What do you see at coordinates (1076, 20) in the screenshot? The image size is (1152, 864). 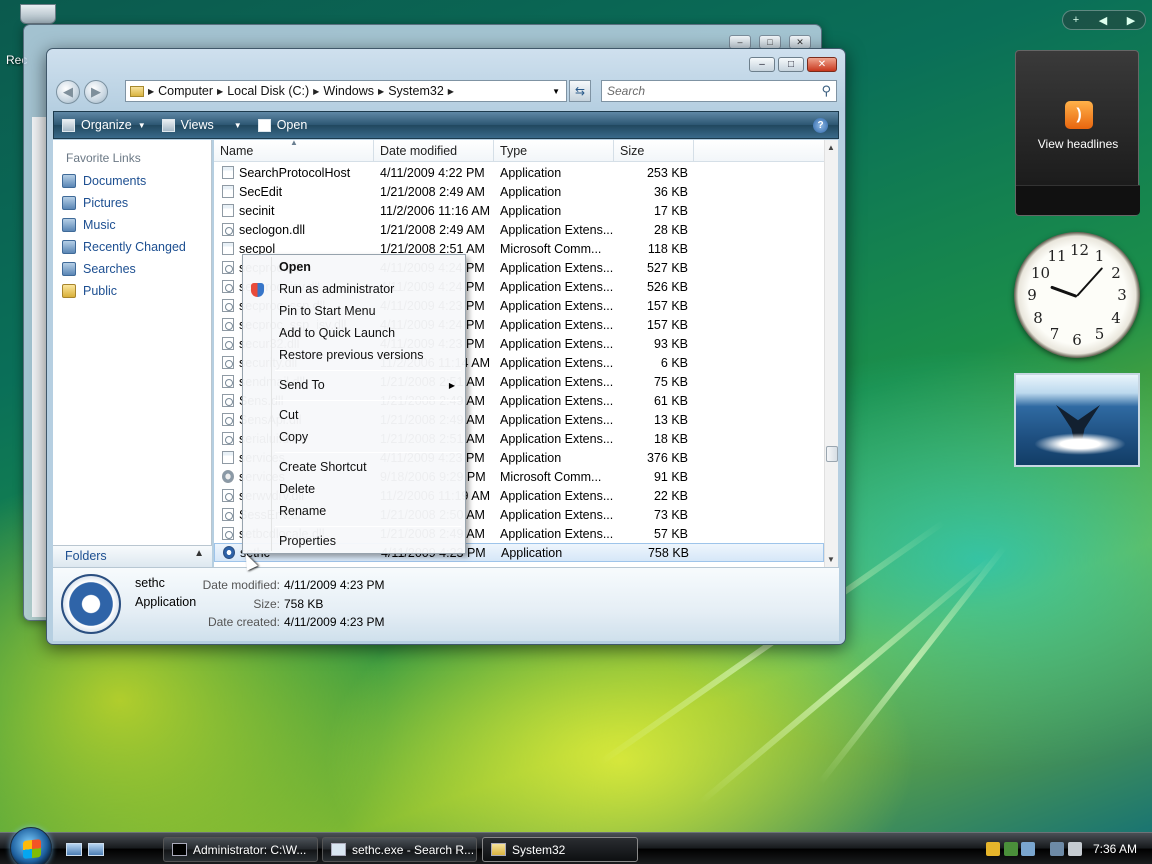 I see `add-gadget-icon: +` at bounding box center [1076, 20].